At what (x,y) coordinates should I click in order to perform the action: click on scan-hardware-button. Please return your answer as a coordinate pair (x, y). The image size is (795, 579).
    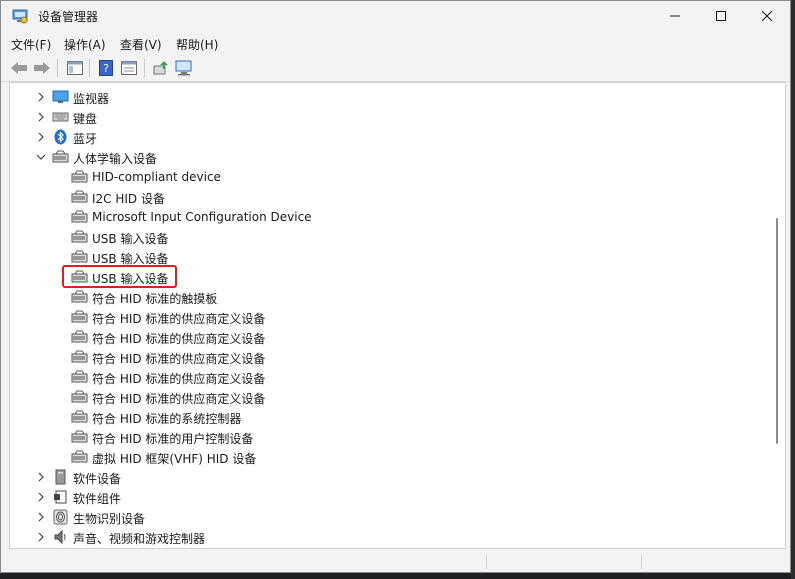
    Looking at the image, I should click on (184, 68).